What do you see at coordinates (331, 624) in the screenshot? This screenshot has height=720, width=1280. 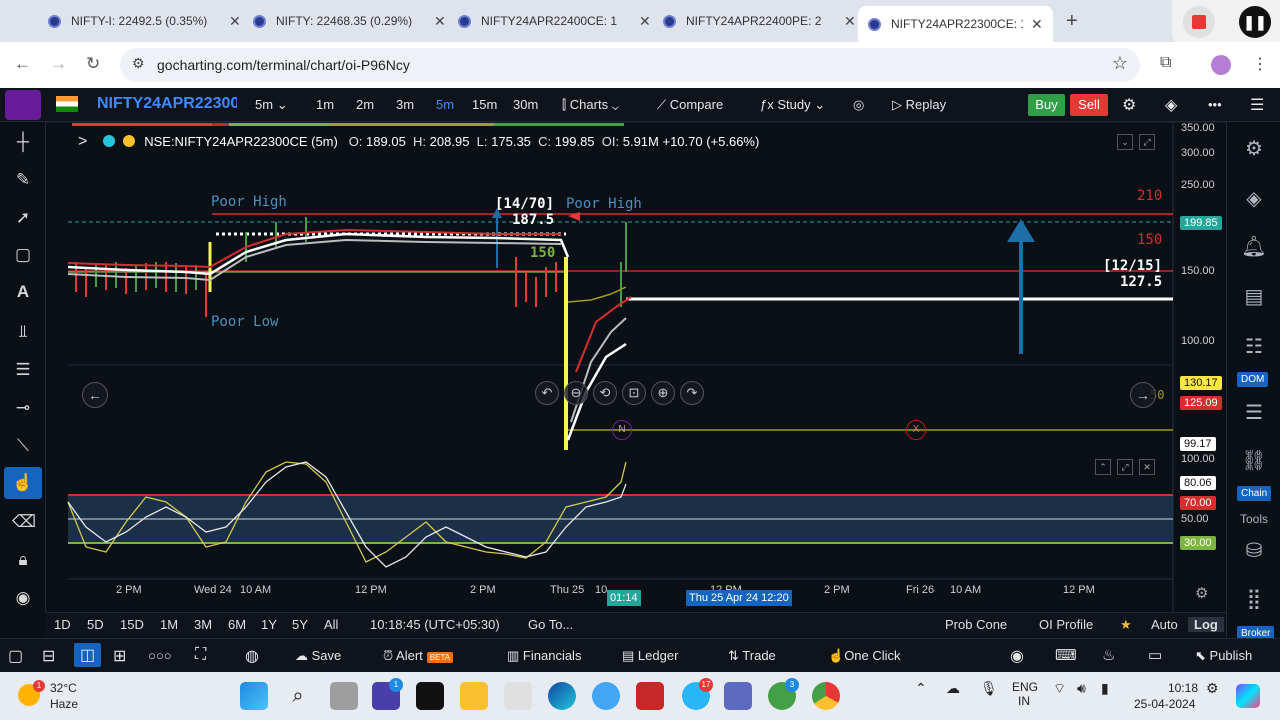 I see `range-all: All` at bounding box center [331, 624].